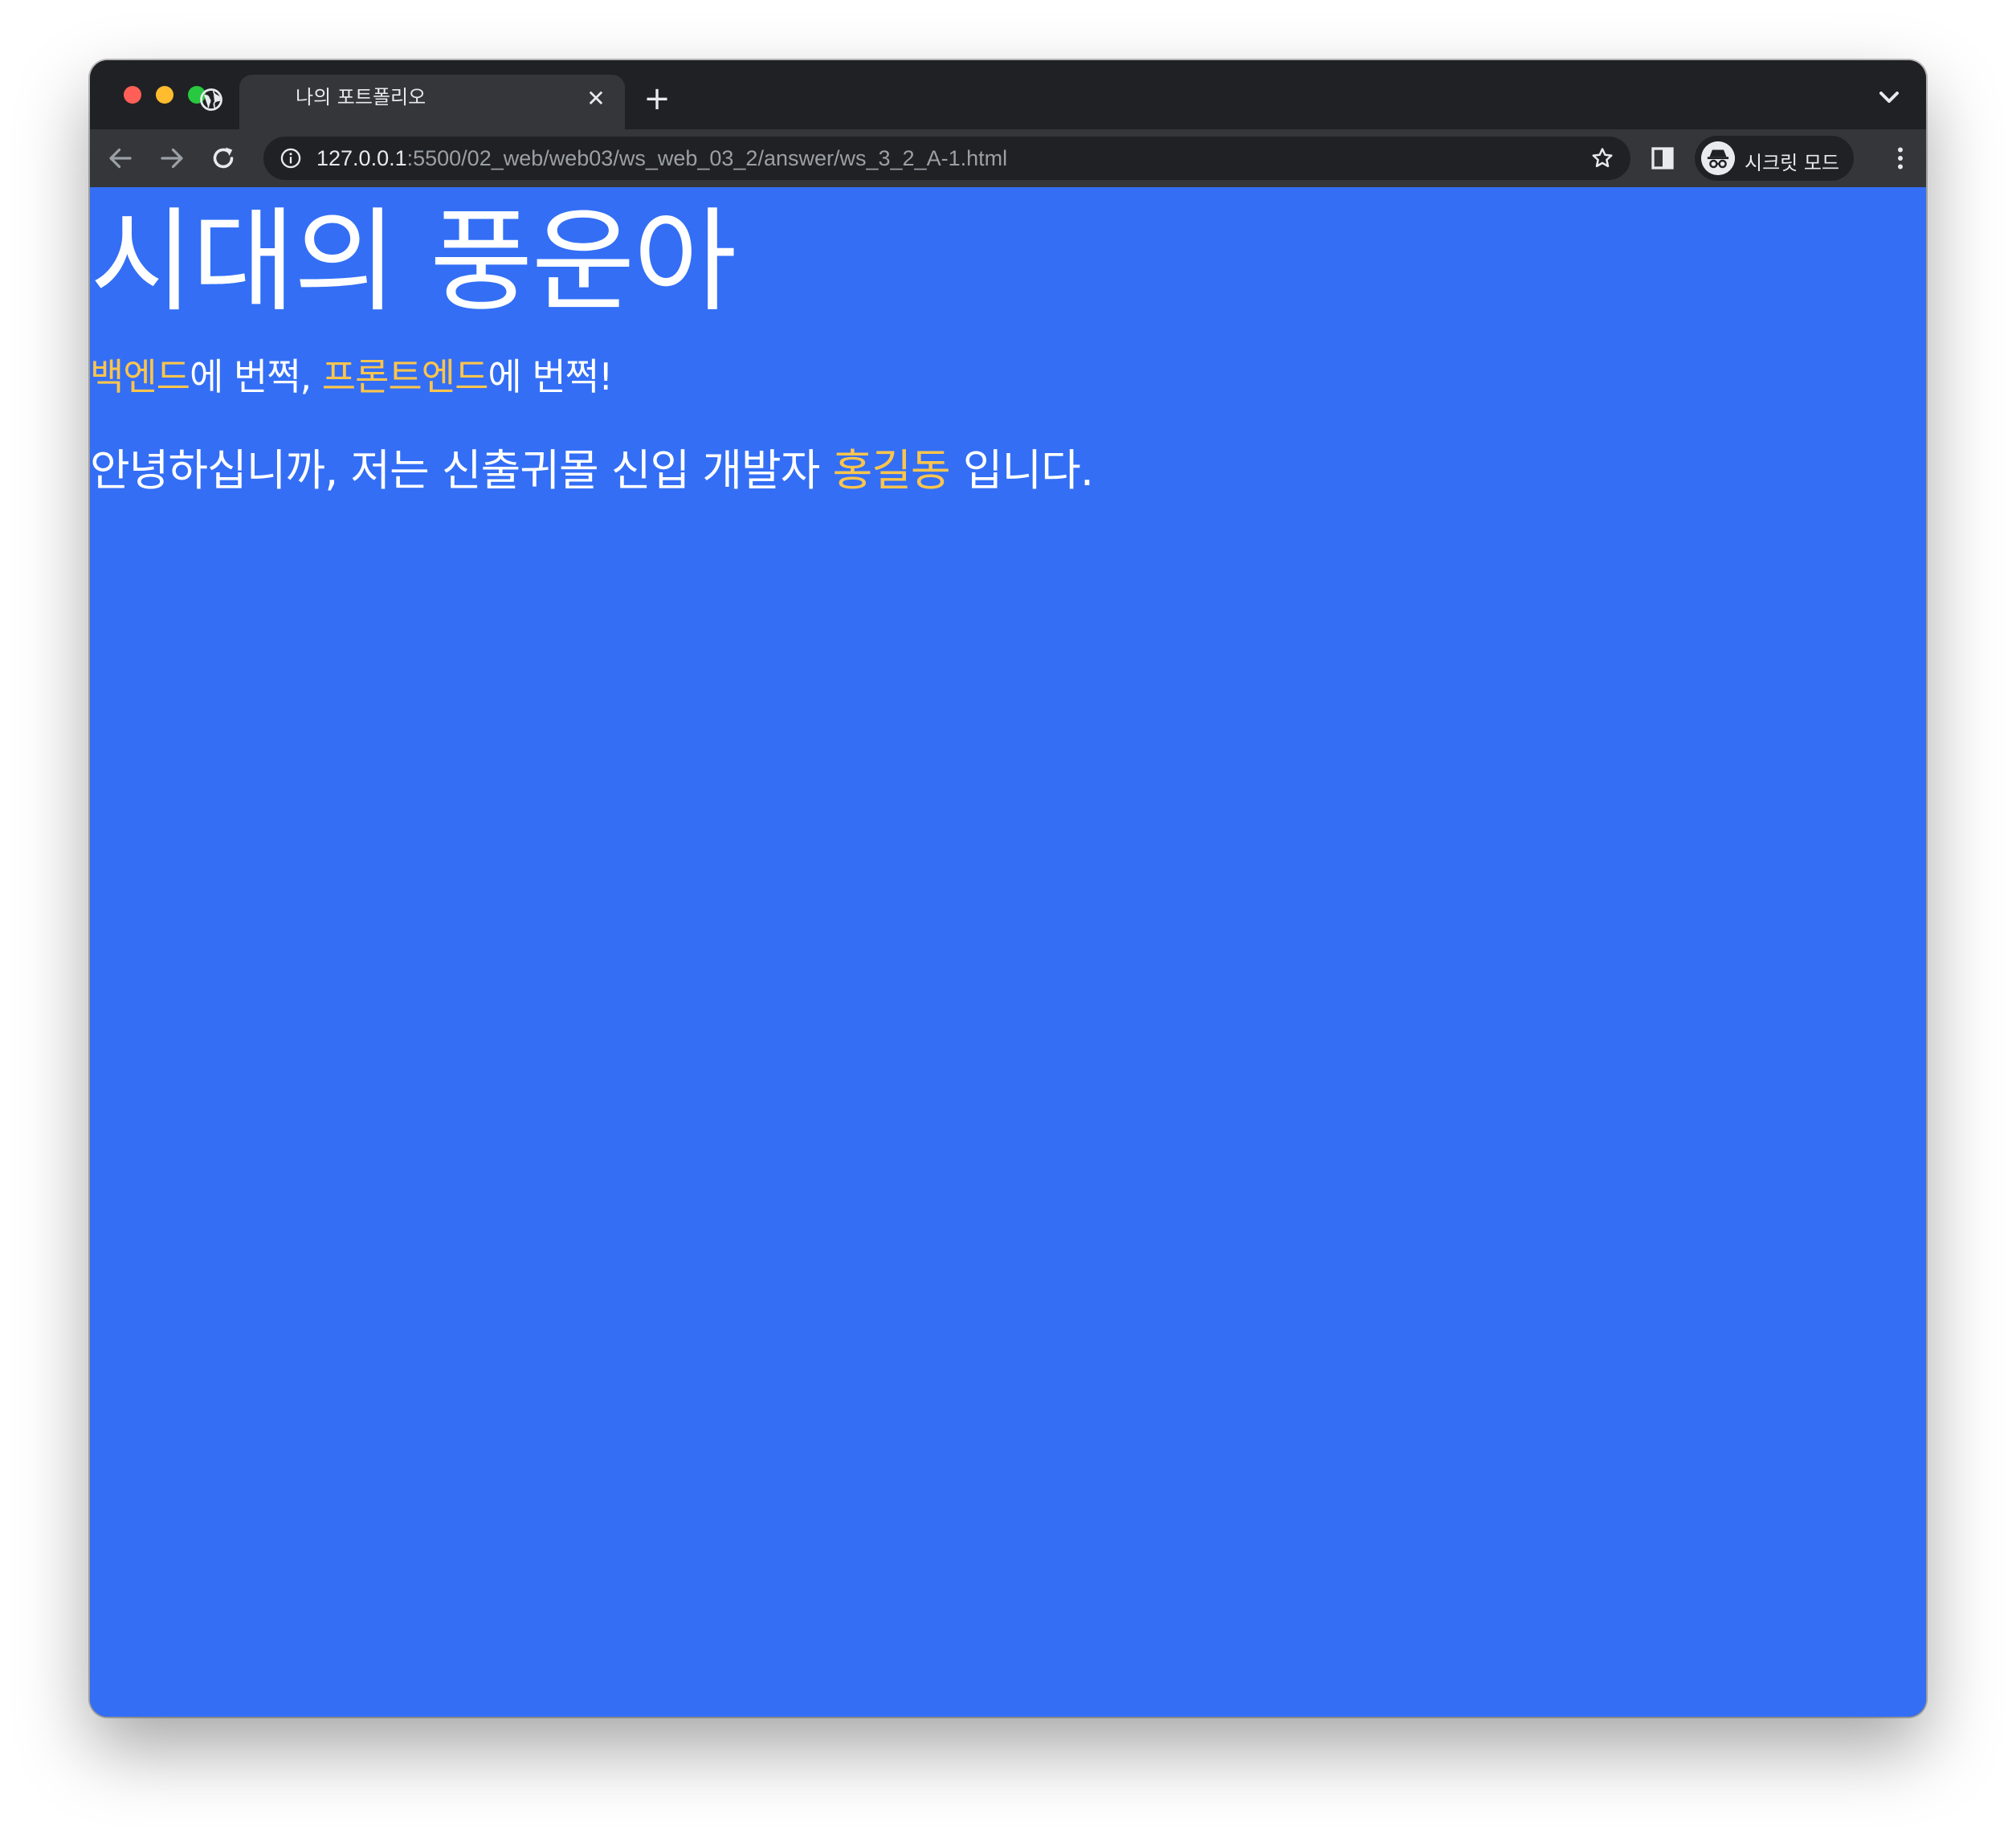 This screenshot has width=2016, height=1838. Describe the element at coordinates (211, 99) in the screenshot. I see `globe-icon` at that location.